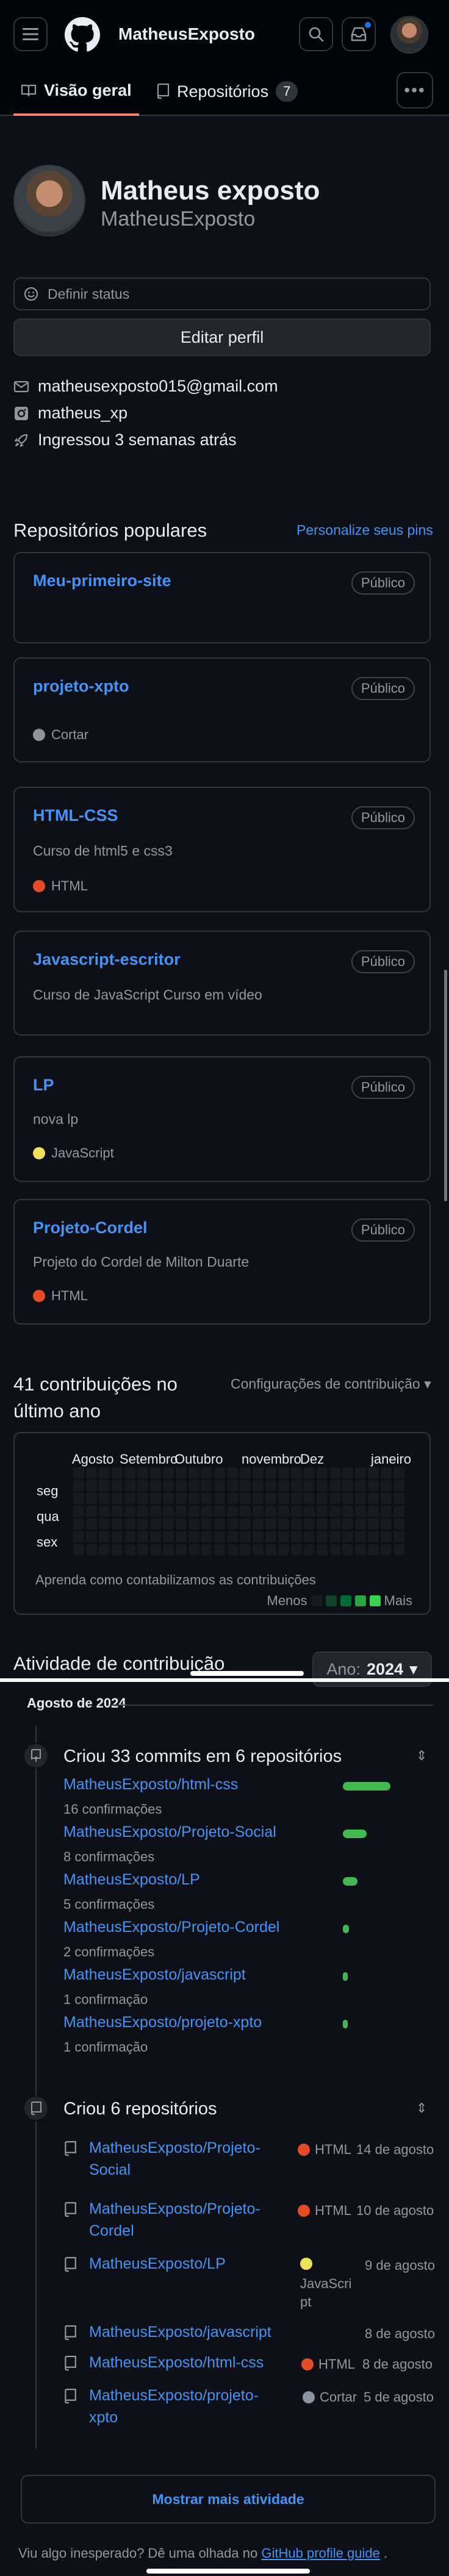  What do you see at coordinates (82, 34) in the screenshot?
I see `github-logo-icon` at bounding box center [82, 34].